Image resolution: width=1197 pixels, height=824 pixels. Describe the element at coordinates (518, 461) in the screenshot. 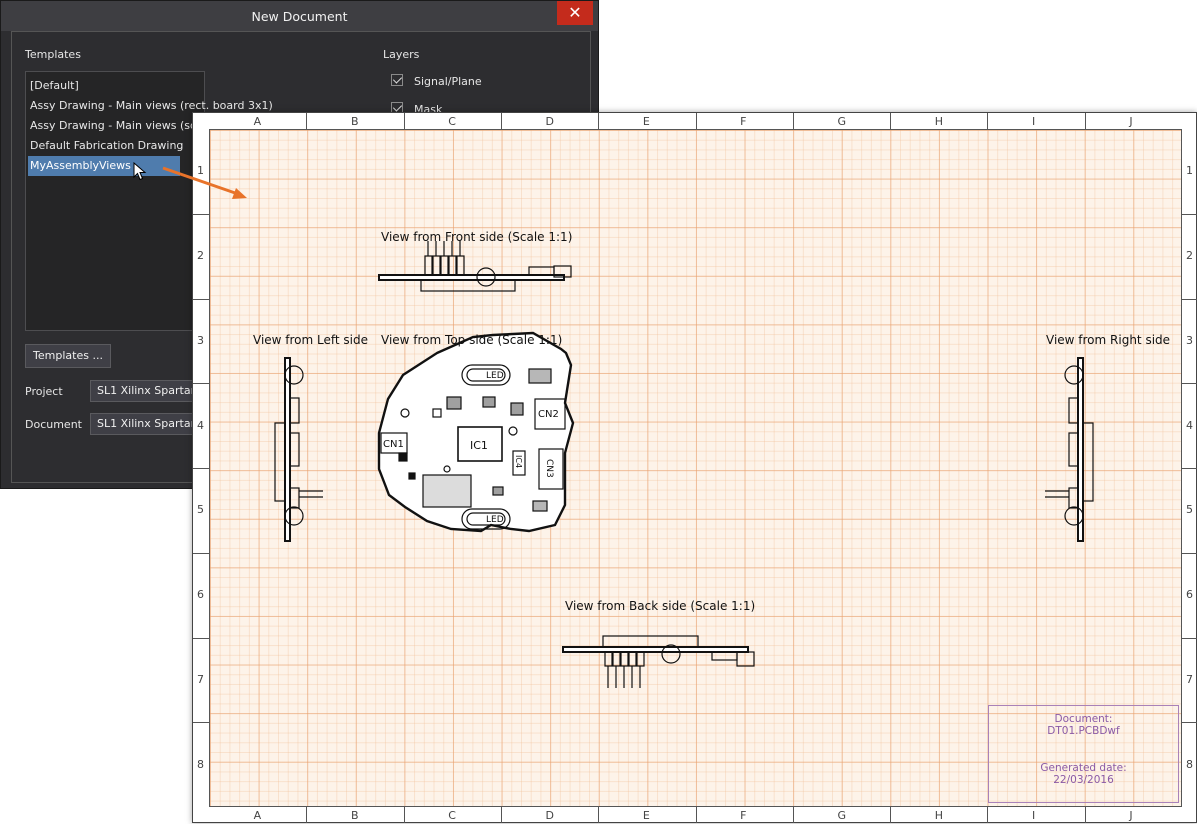

I see `board-label-ic4: IC4` at that location.